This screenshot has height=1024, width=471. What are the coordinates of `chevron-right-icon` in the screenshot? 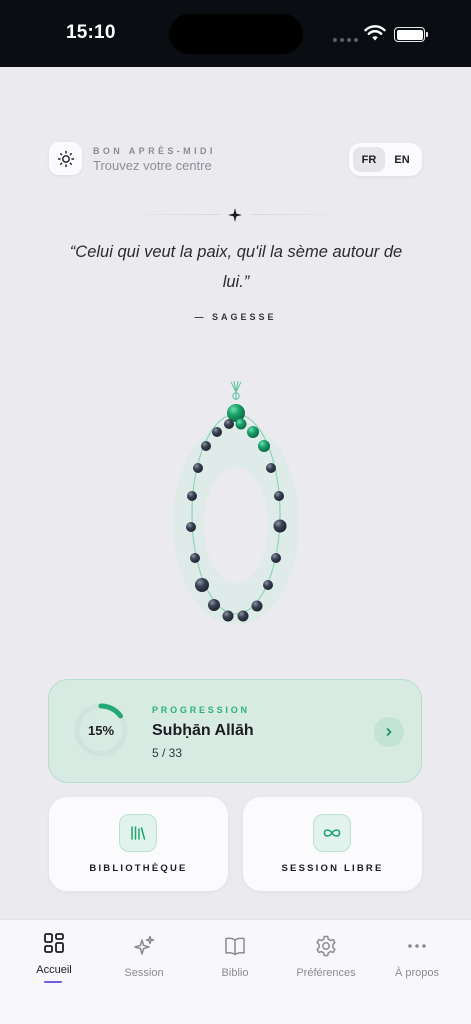 It's located at (389, 732).